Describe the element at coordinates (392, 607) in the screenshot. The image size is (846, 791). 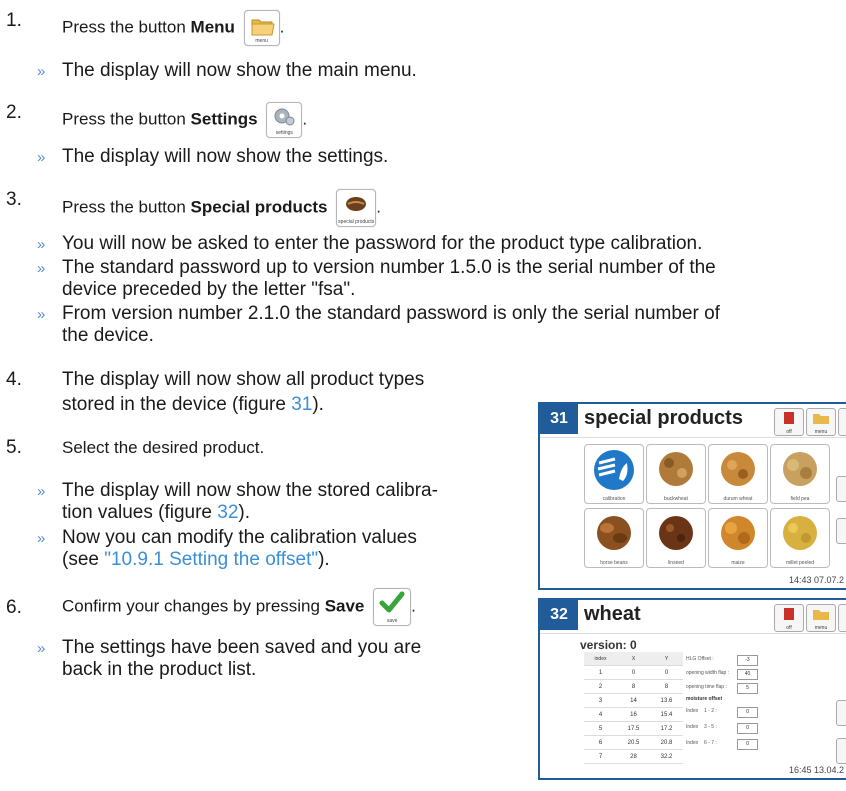
I see `save-button-icon: save` at that location.